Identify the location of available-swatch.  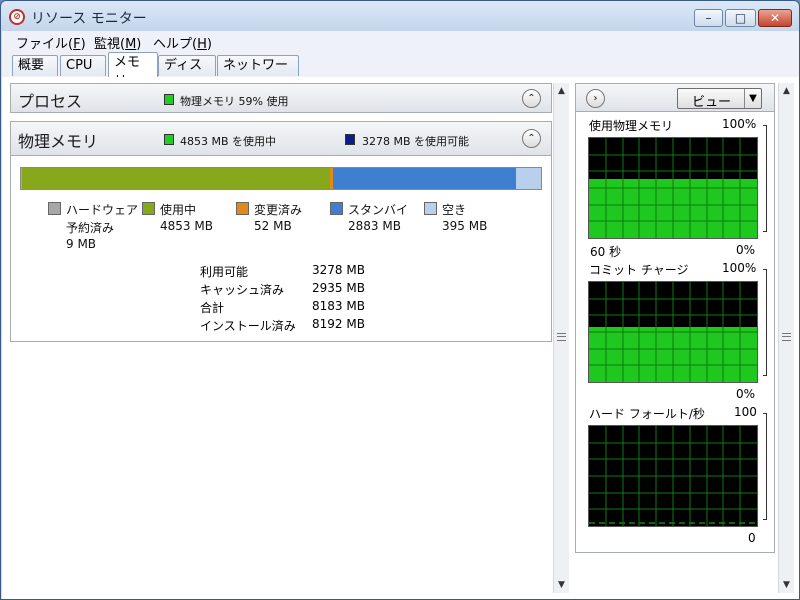
(350, 139).